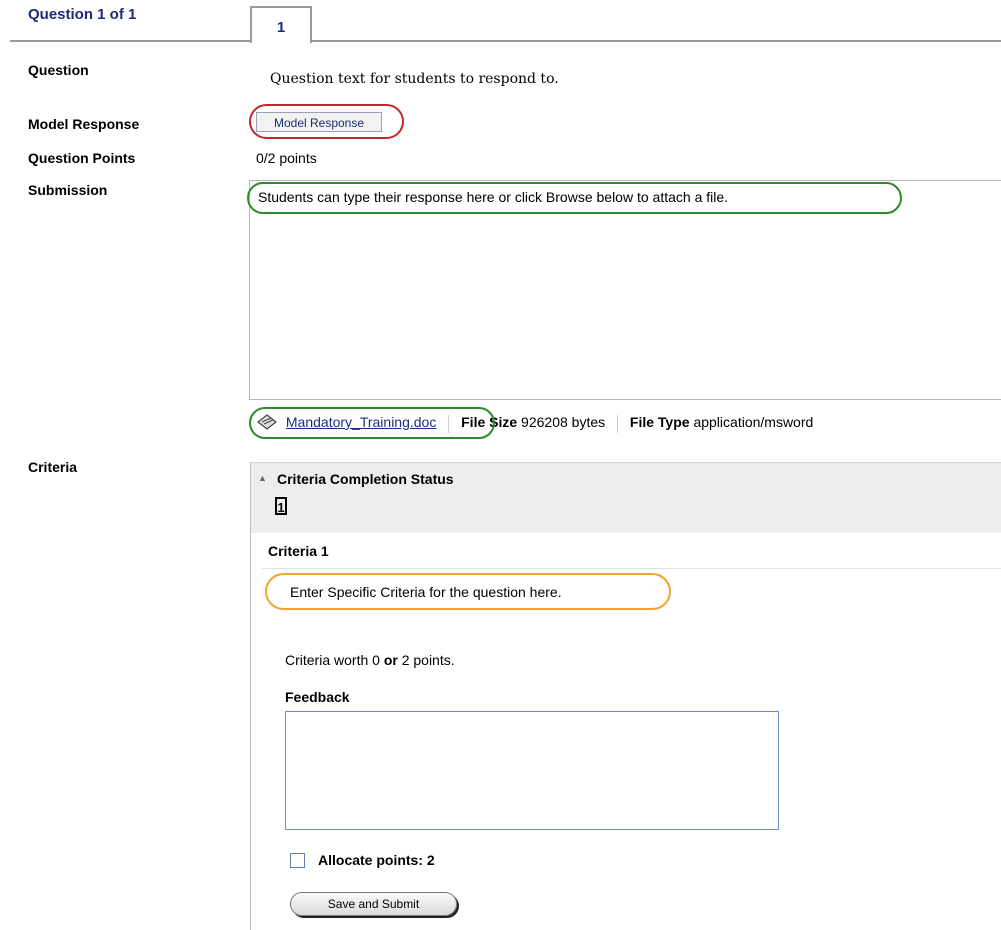  I want to click on feedback-textarea, so click(532, 770).